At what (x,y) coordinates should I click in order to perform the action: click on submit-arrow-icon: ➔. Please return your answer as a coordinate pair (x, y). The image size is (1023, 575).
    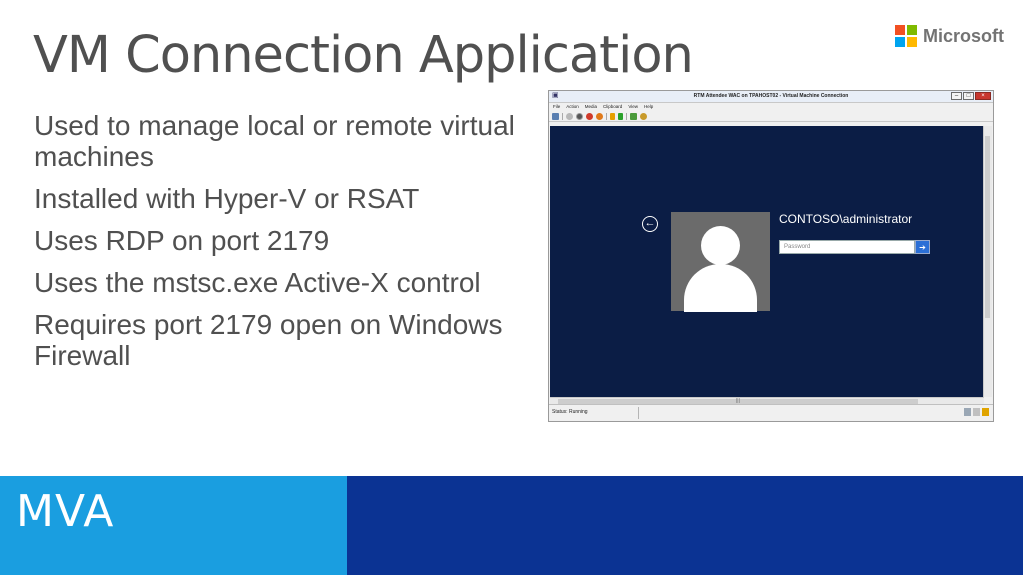
    Looking at the image, I should click on (922, 247).